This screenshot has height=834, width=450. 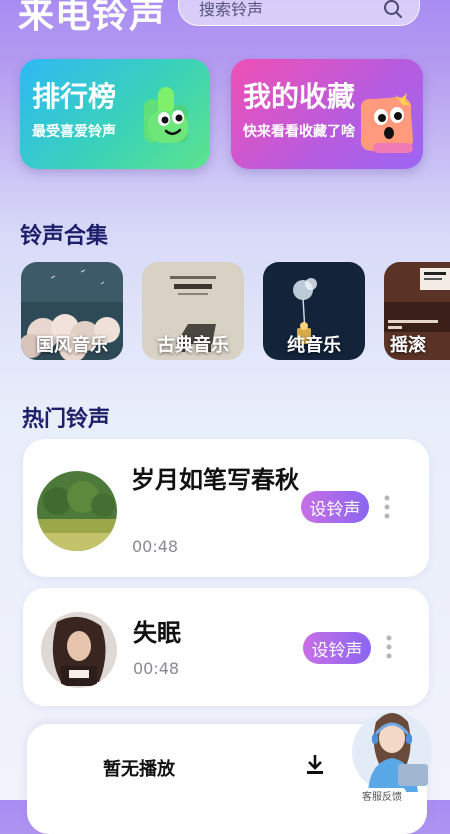 What do you see at coordinates (74, 132) in the screenshot?
I see `ranking-subtitle: 最受喜爱铃声` at bounding box center [74, 132].